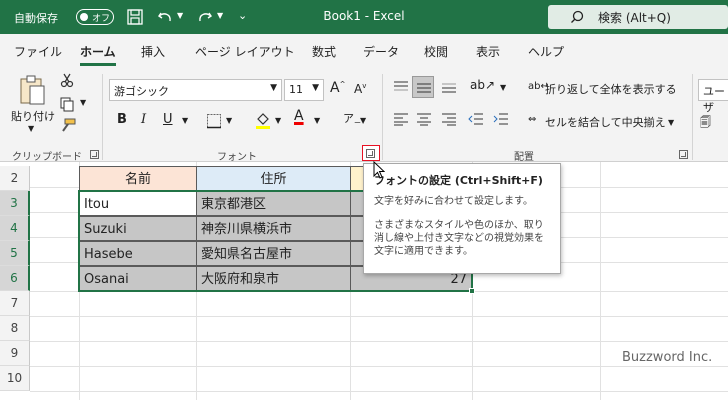  Describe the element at coordinates (237, 157) in the screenshot. I see `font-group-label: フォント` at that location.